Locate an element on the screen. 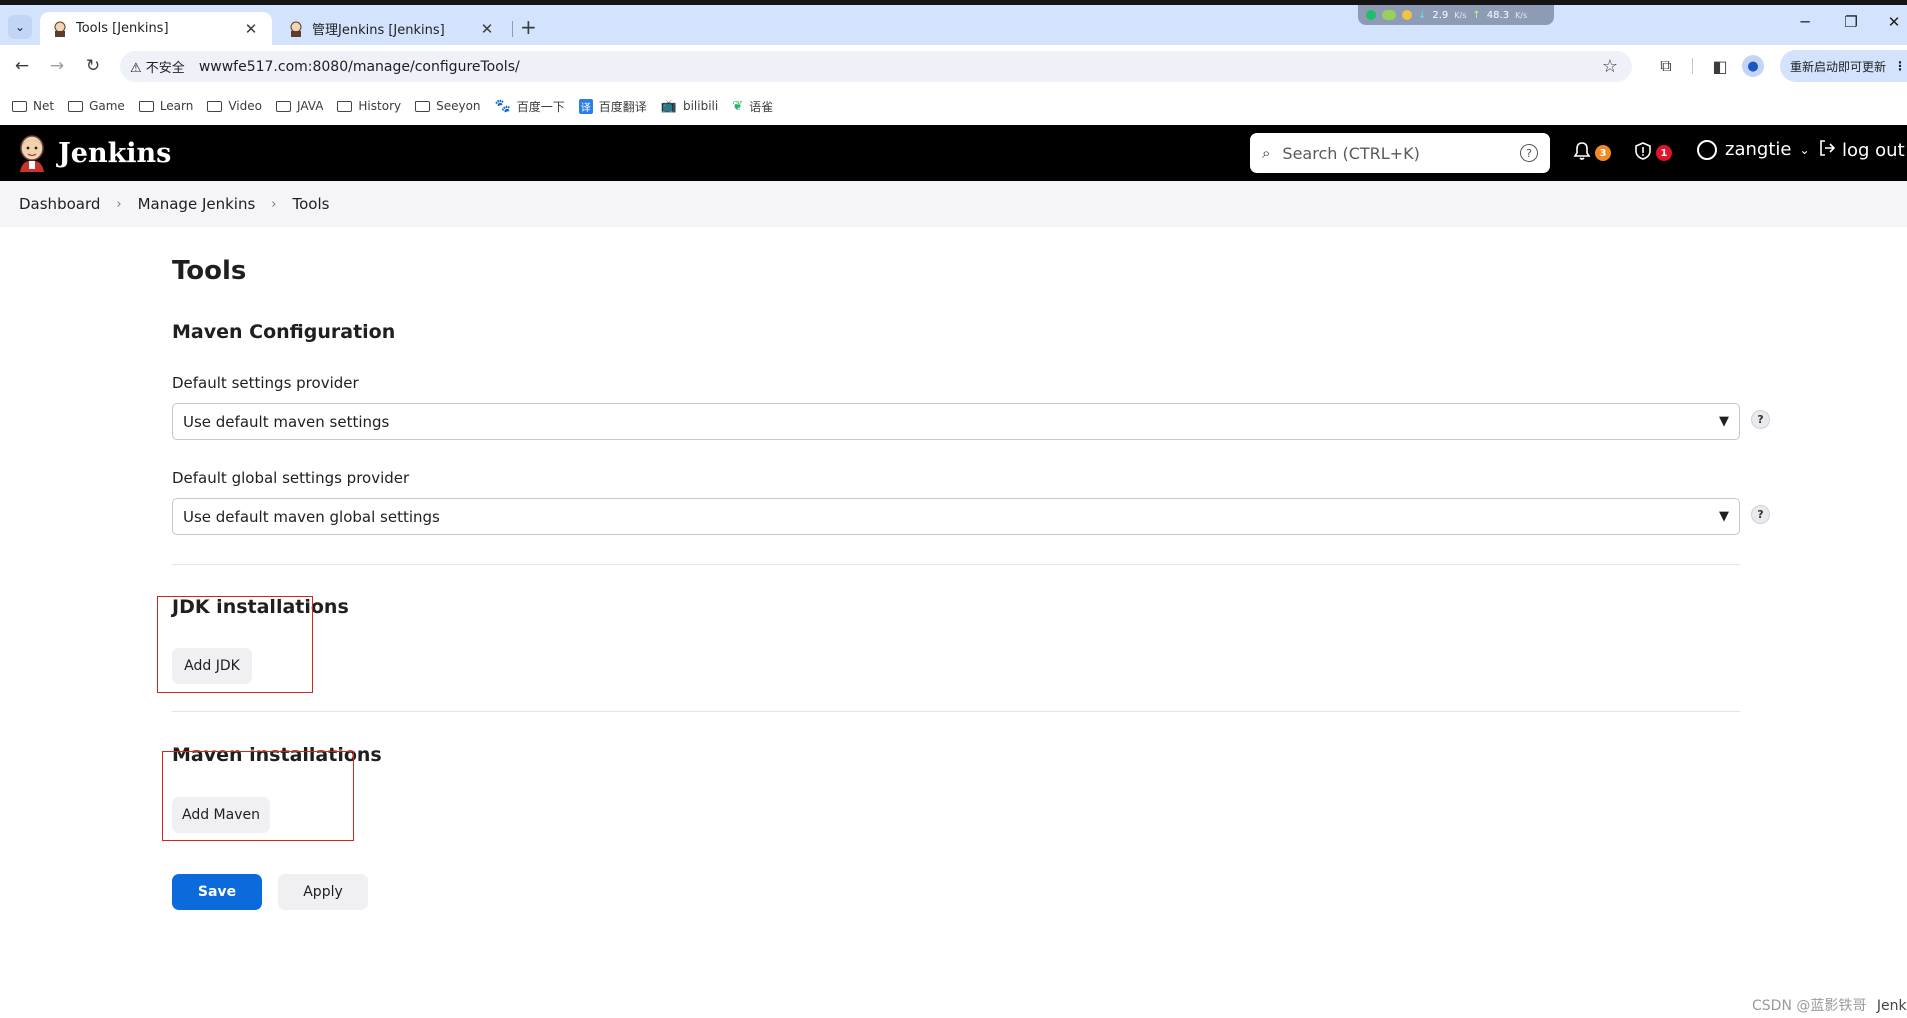  settings-provider-value: Use default maven settings is located at coordinates (286, 421).